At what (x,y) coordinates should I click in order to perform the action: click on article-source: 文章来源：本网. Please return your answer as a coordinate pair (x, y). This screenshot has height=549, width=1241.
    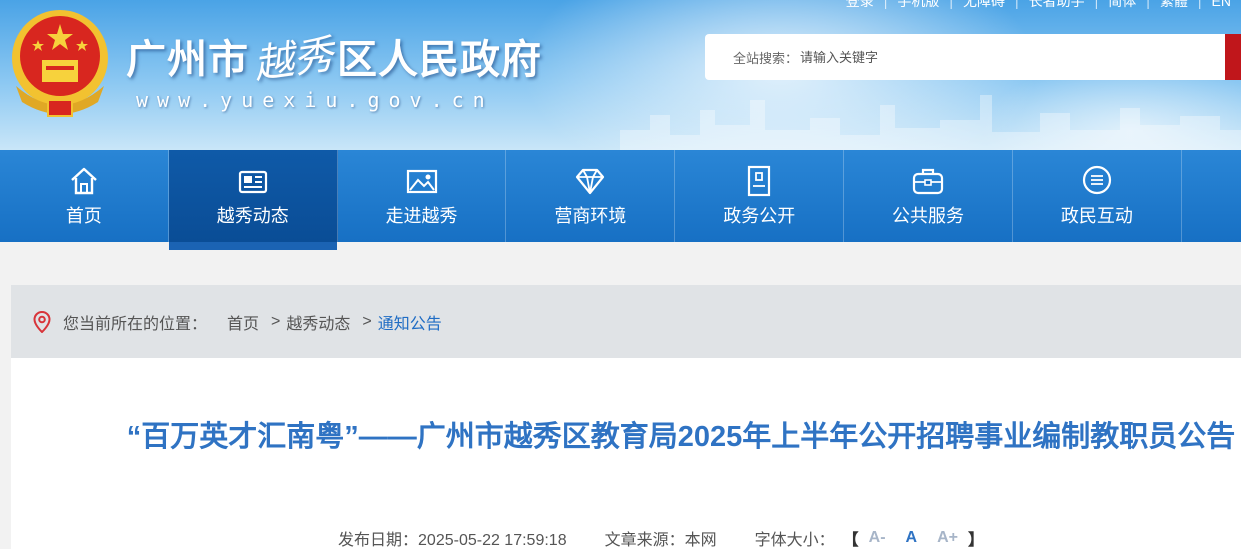
    Looking at the image, I should click on (661, 537).